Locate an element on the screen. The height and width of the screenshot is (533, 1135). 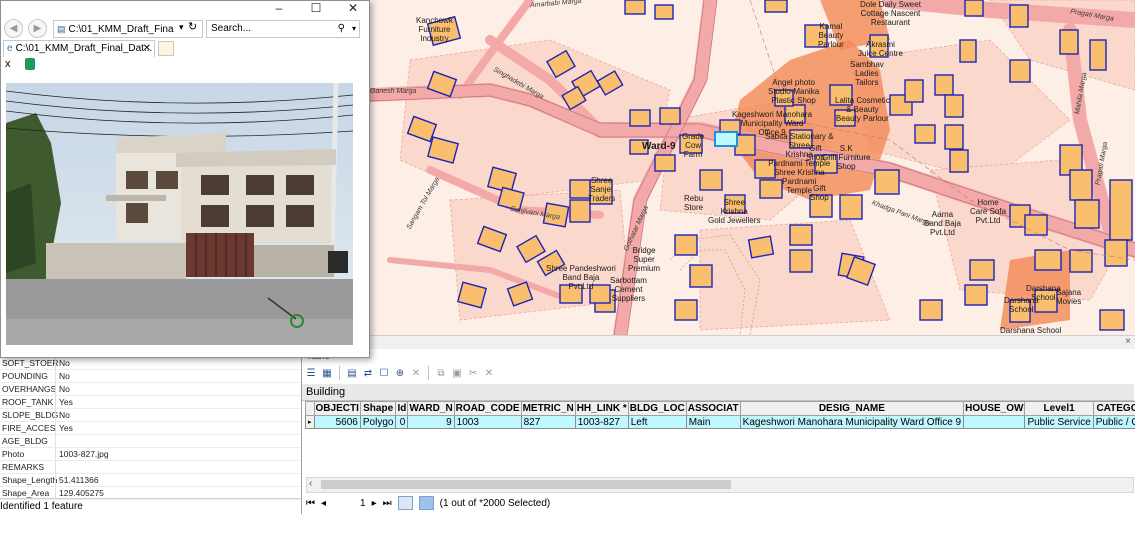
attribute-row: POUNDING No is located at coordinates (150, 376).